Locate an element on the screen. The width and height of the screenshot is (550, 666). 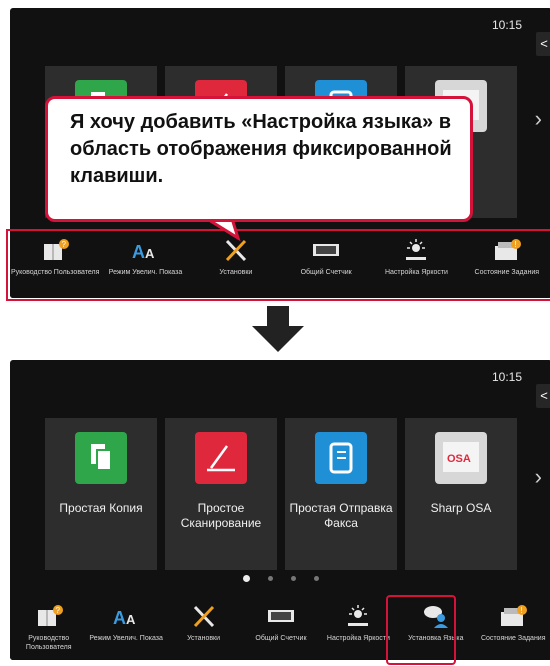
fixed-key-language-setting: Установка Языка is located at coordinates (435, 628).